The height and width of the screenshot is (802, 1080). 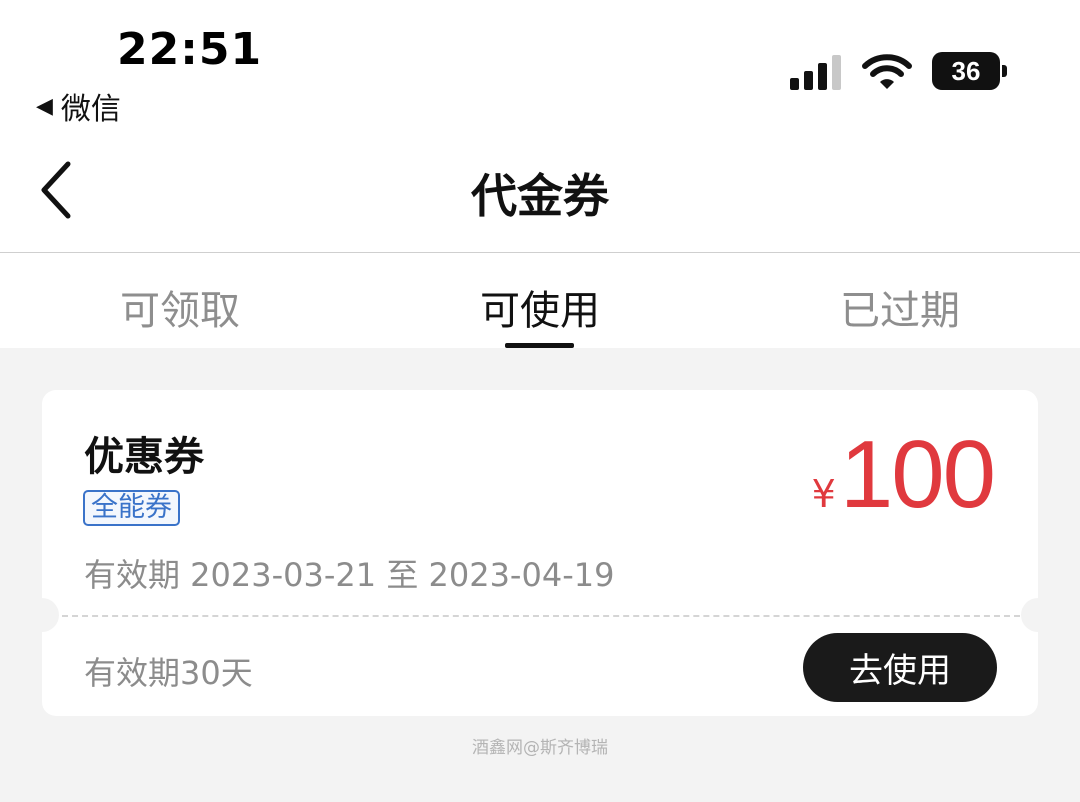 What do you see at coordinates (917, 474) in the screenshot?
I see `amount-value: 100` at bounding box center [917, 474].